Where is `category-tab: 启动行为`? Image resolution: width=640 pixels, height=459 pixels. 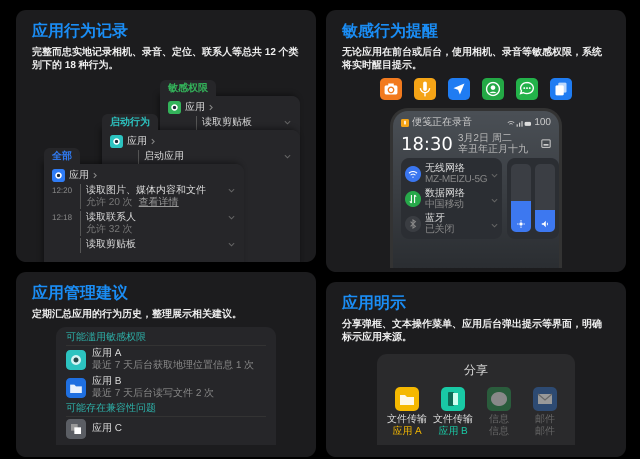 category-tab: 启动行为 is located at coordinates (130, 122).